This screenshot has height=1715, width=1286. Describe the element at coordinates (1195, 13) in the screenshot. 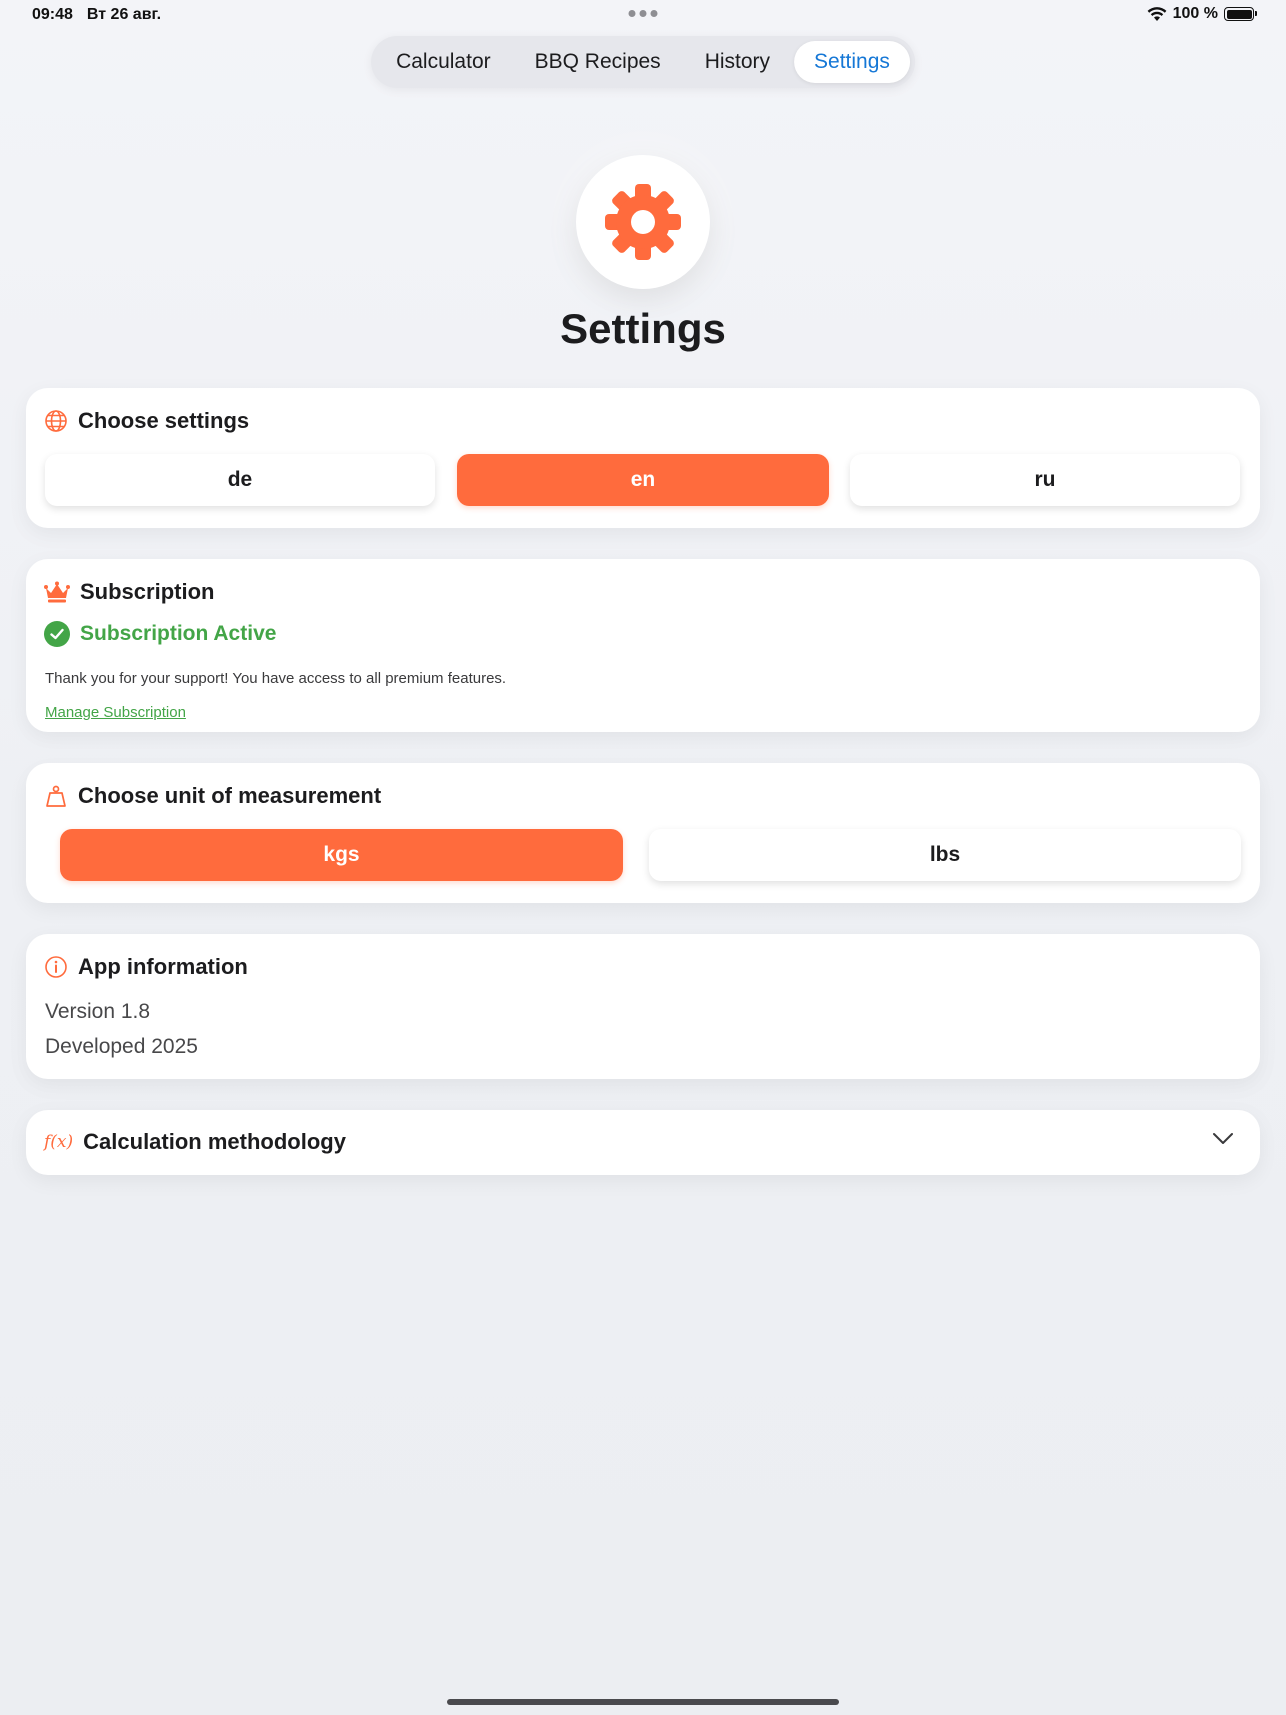

I see `battery-percent: 100 %` at that location.